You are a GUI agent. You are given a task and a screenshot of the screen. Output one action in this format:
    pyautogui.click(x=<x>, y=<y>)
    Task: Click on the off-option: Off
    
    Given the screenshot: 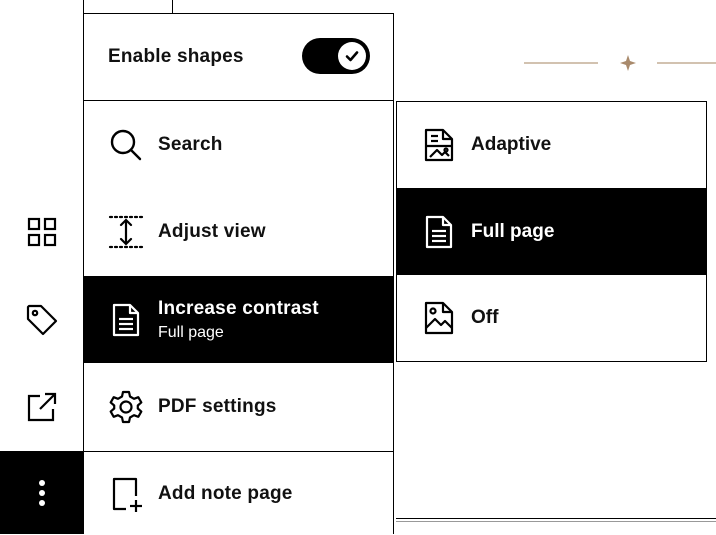 What is the action you would take?
    pyautogui.click(x=551, y=318)
    